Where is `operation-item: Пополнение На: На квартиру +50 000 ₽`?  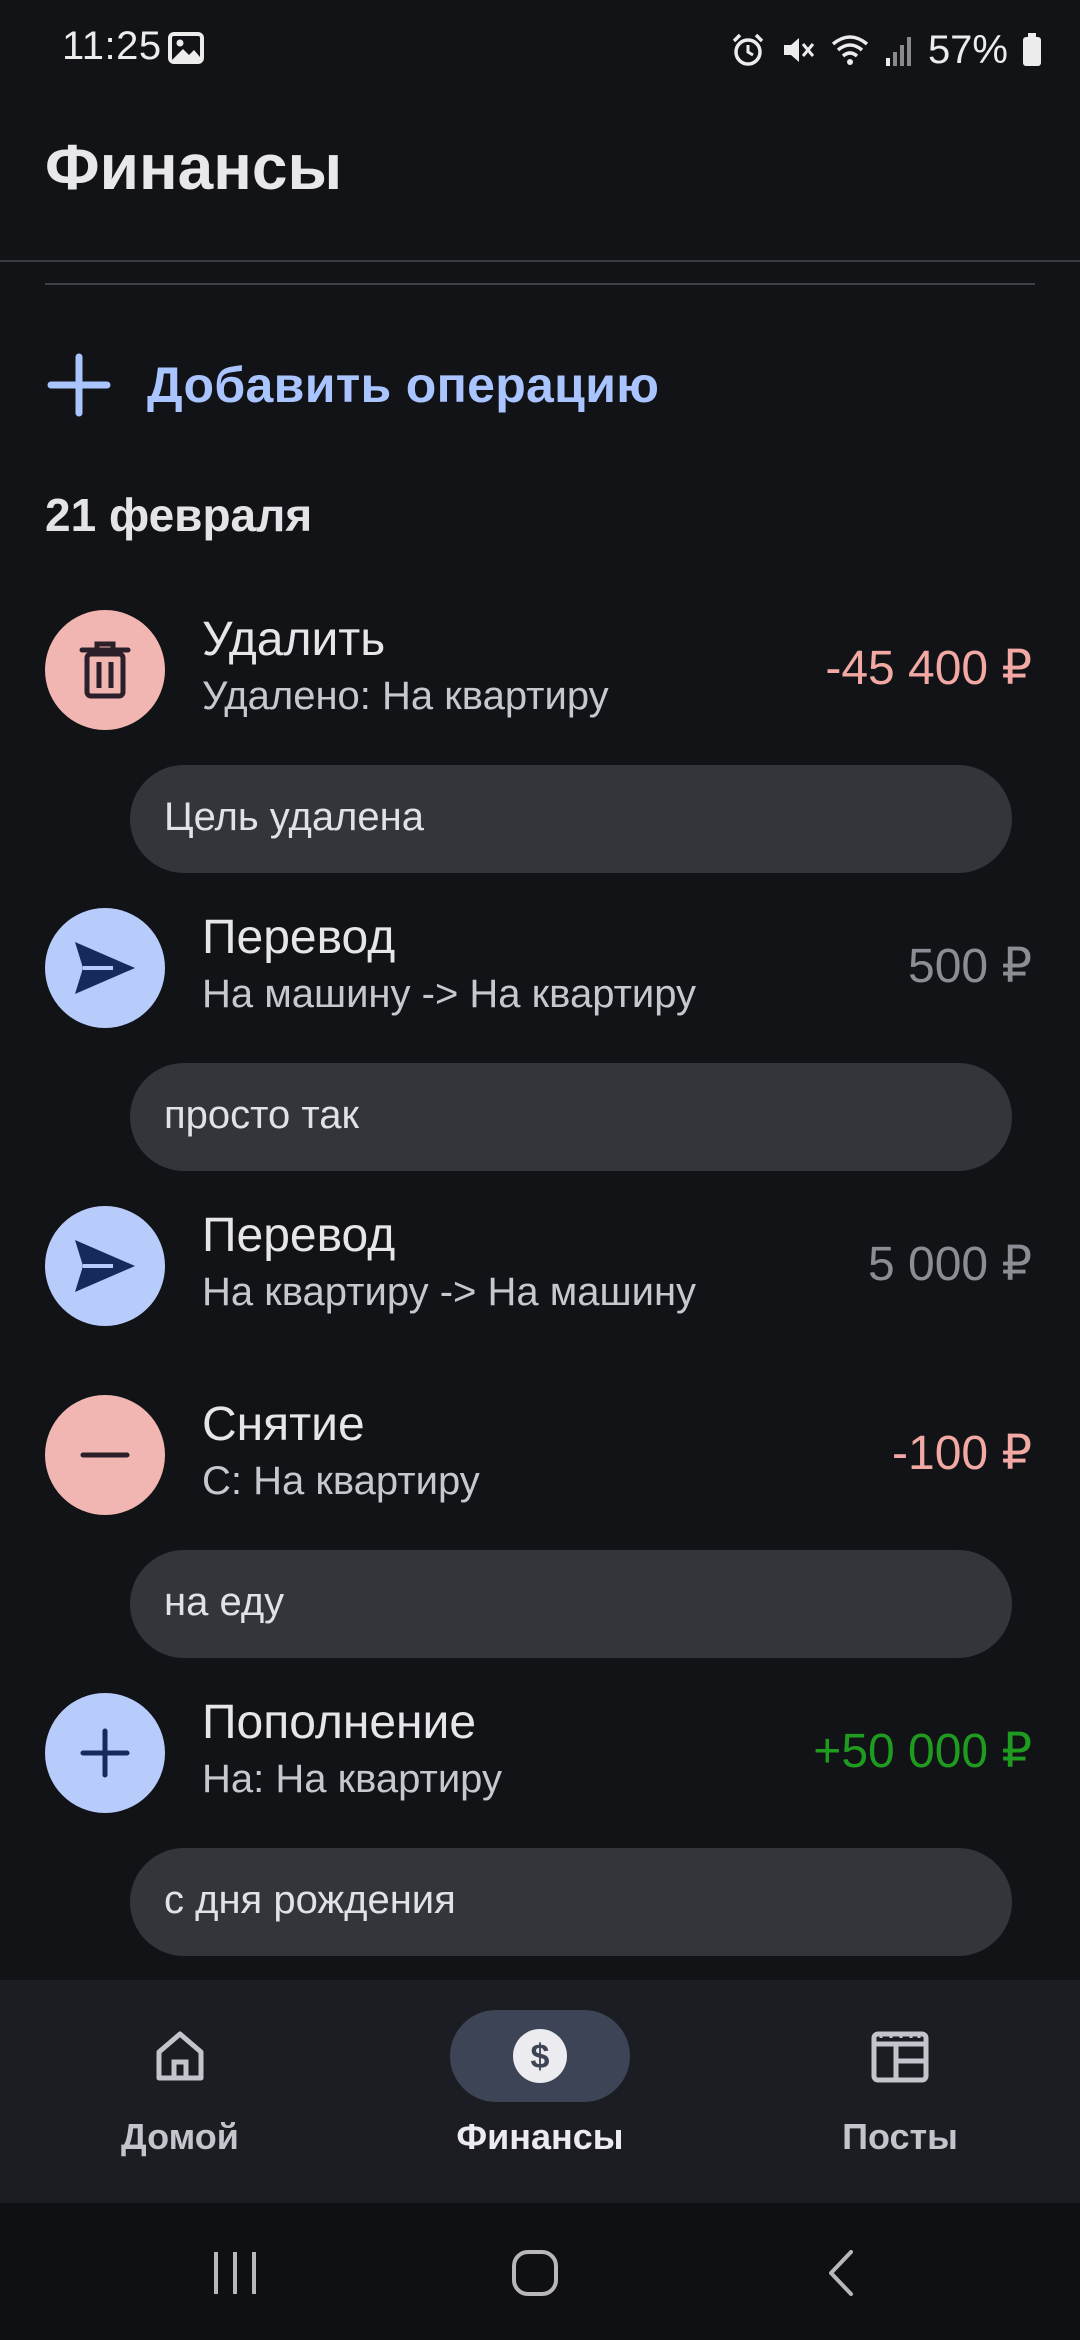
operation-item: Пополнение На: На квартиру +50 000 ₽ is located at coordinates (540, 1753).